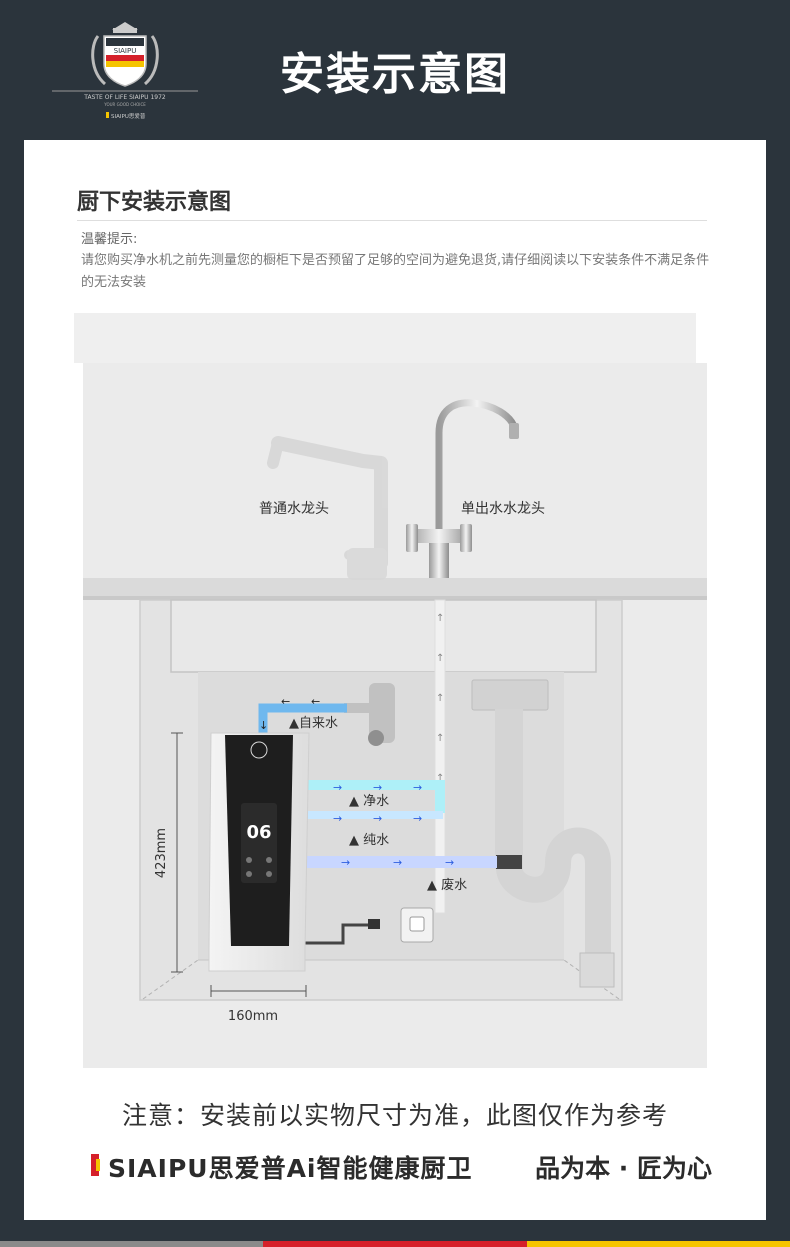  What do you see at coordinates (132, 1244) in the screenshot?
I see `bar-segment-gray` at bounding box center [132, 1244].